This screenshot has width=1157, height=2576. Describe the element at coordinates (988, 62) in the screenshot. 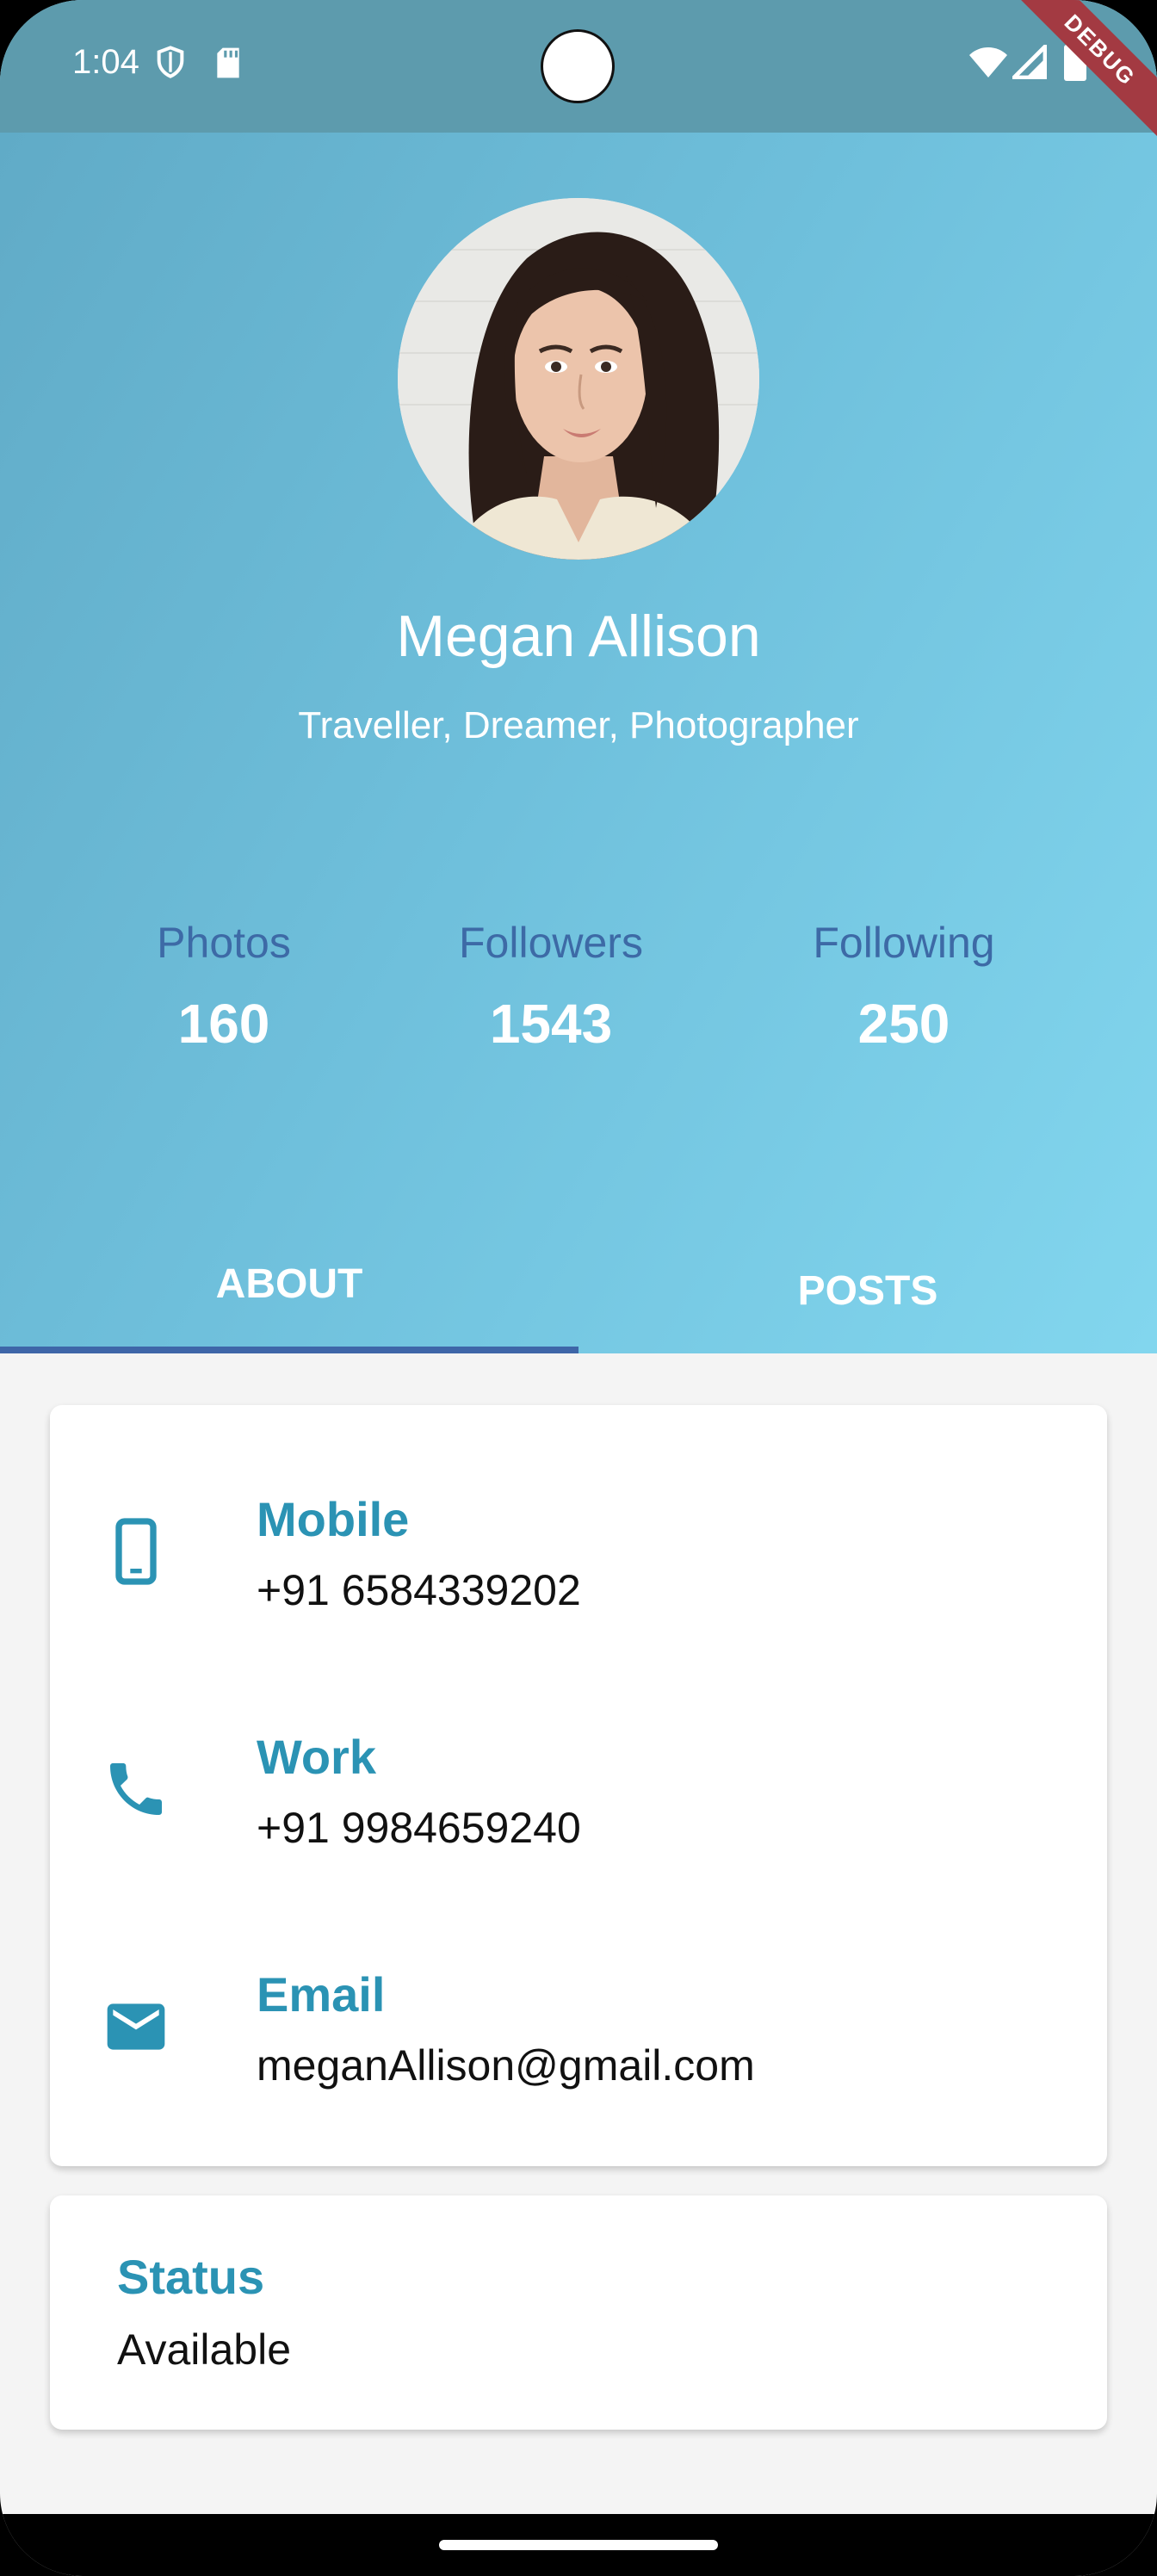

I see `wifi-icon` at that location.